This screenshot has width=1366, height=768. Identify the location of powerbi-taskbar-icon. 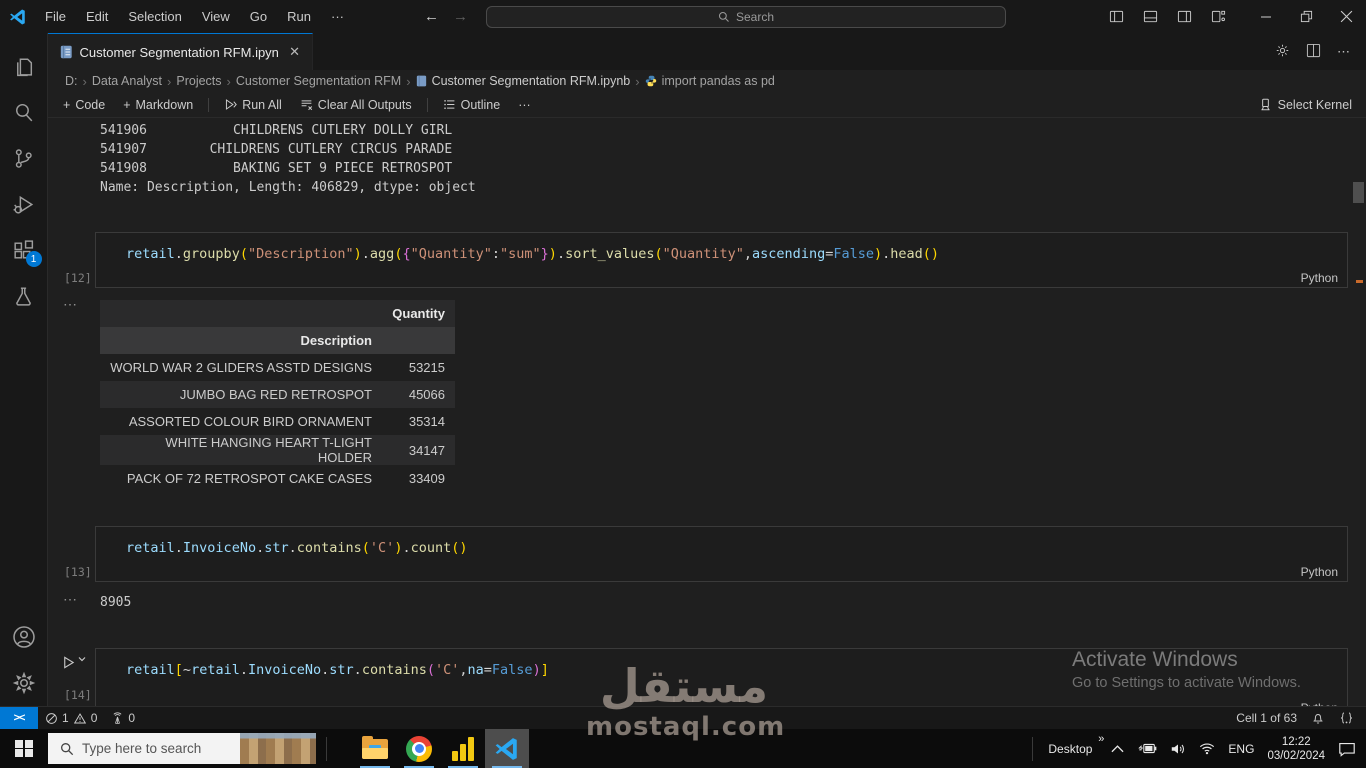
(463, 748).